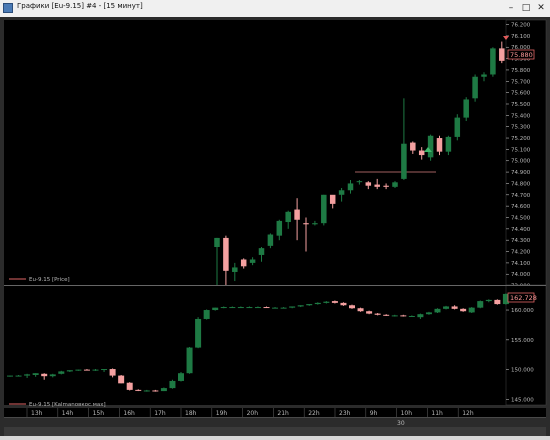  What do you see at coordinates (521, 264) in the screenshot?
I see `price-axis-tick-label: 74.100` at bounding box center [521, 264].